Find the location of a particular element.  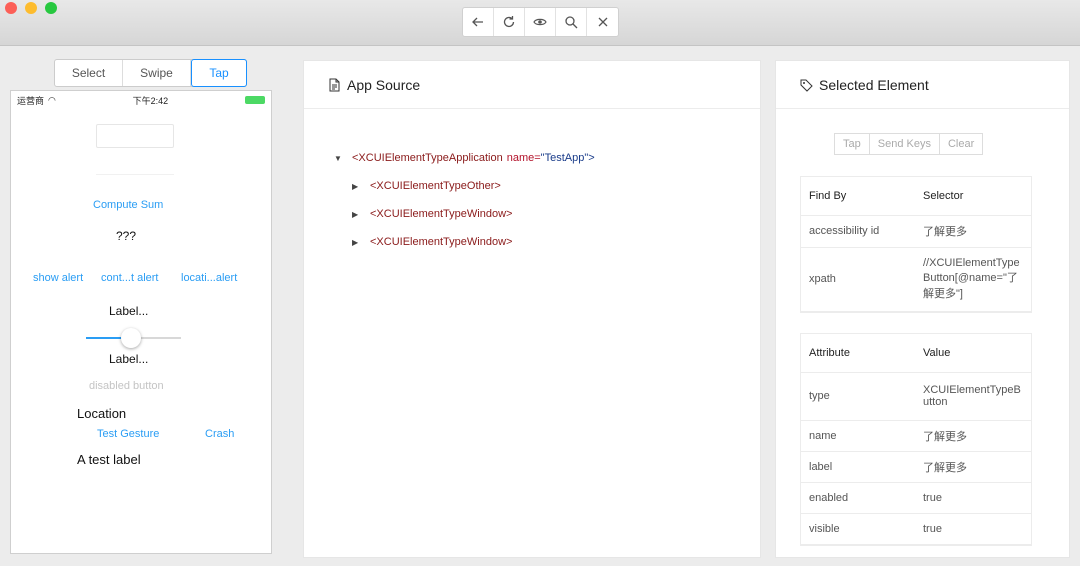

tap-action-button: Tap is located at coordinates (852, 144).